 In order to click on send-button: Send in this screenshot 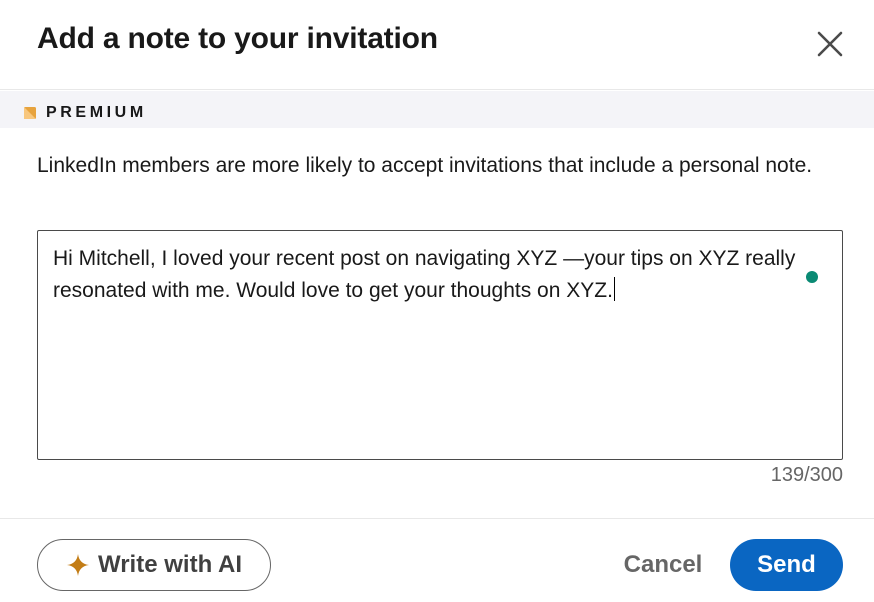, I will do `click(786, 565)`.